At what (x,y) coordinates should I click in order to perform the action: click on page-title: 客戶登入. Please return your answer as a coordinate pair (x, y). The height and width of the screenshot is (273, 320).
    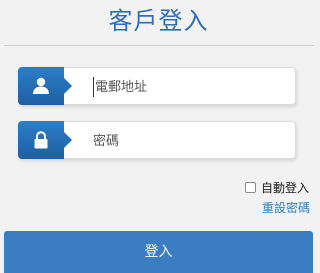
    Looking at the image, I should click on (158, 21).